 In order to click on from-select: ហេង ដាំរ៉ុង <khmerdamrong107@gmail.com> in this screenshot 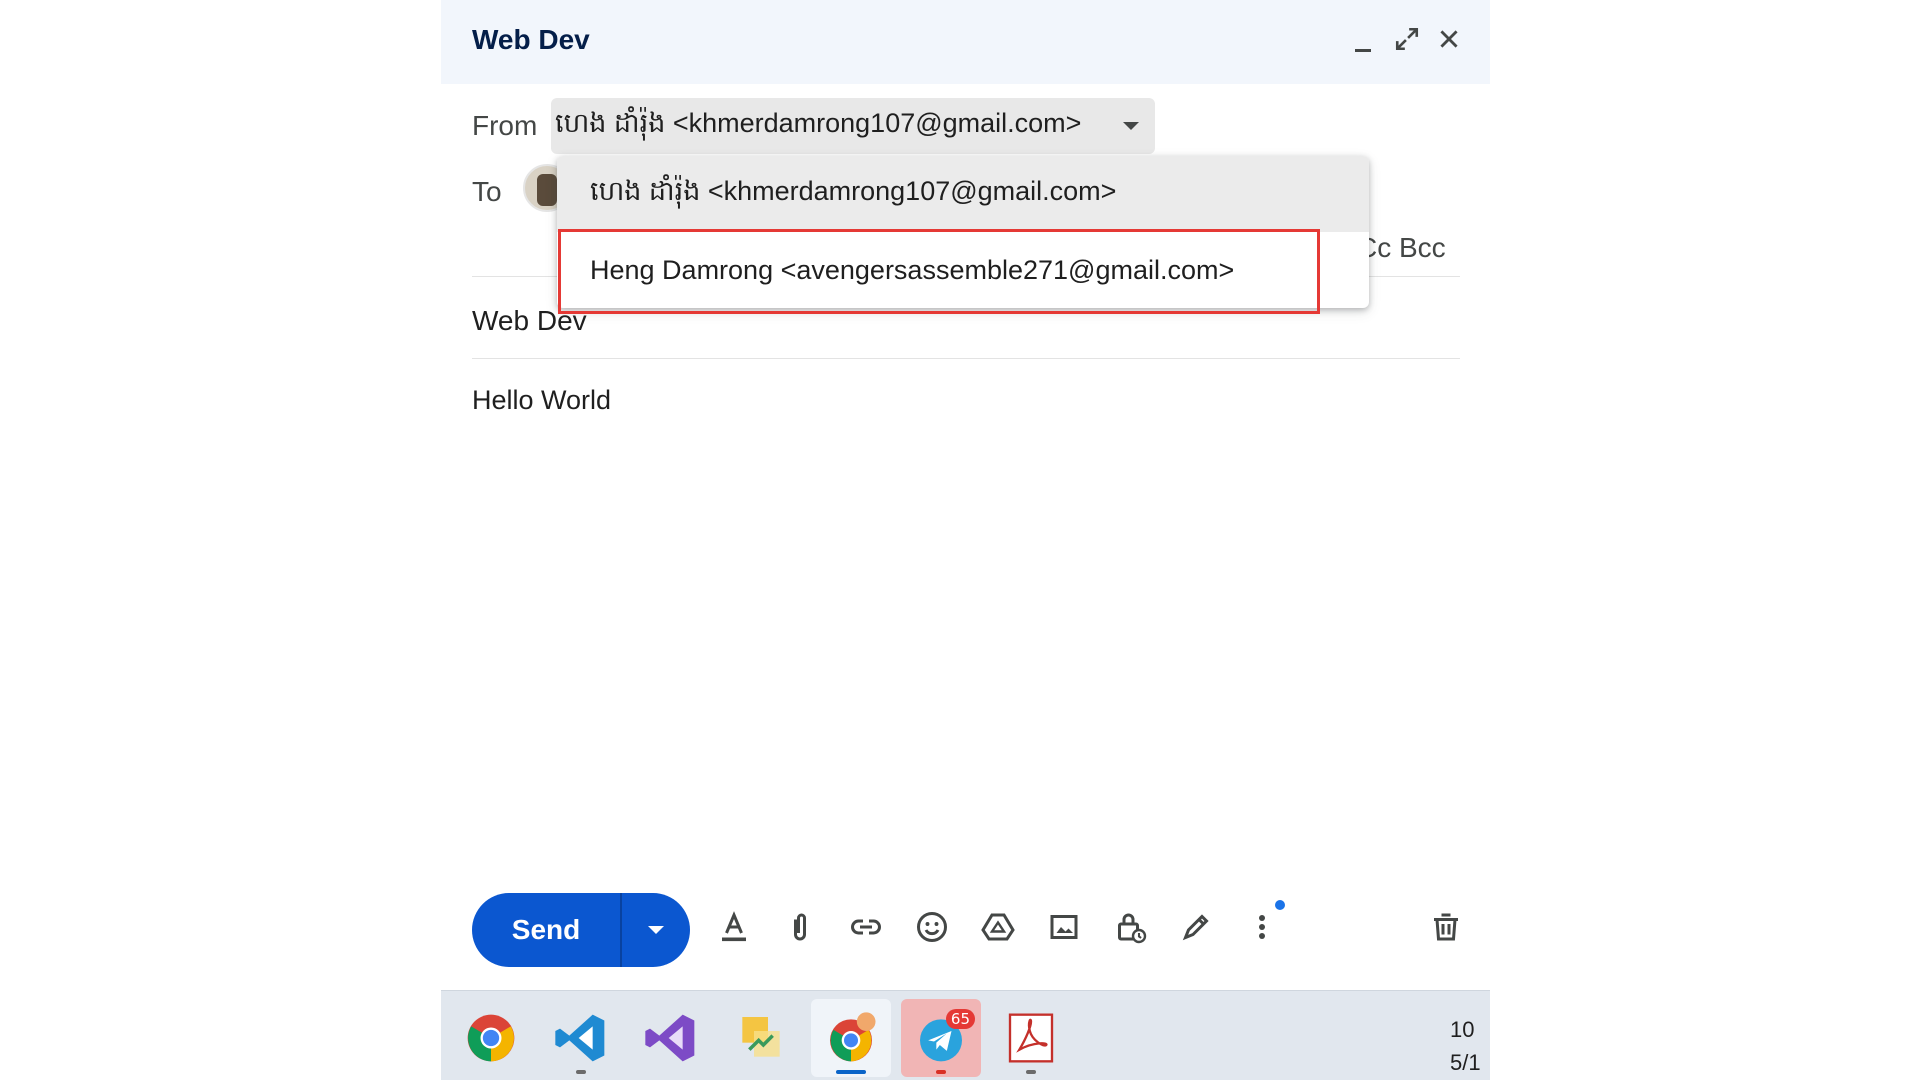, I will do `click(853, 126)`.